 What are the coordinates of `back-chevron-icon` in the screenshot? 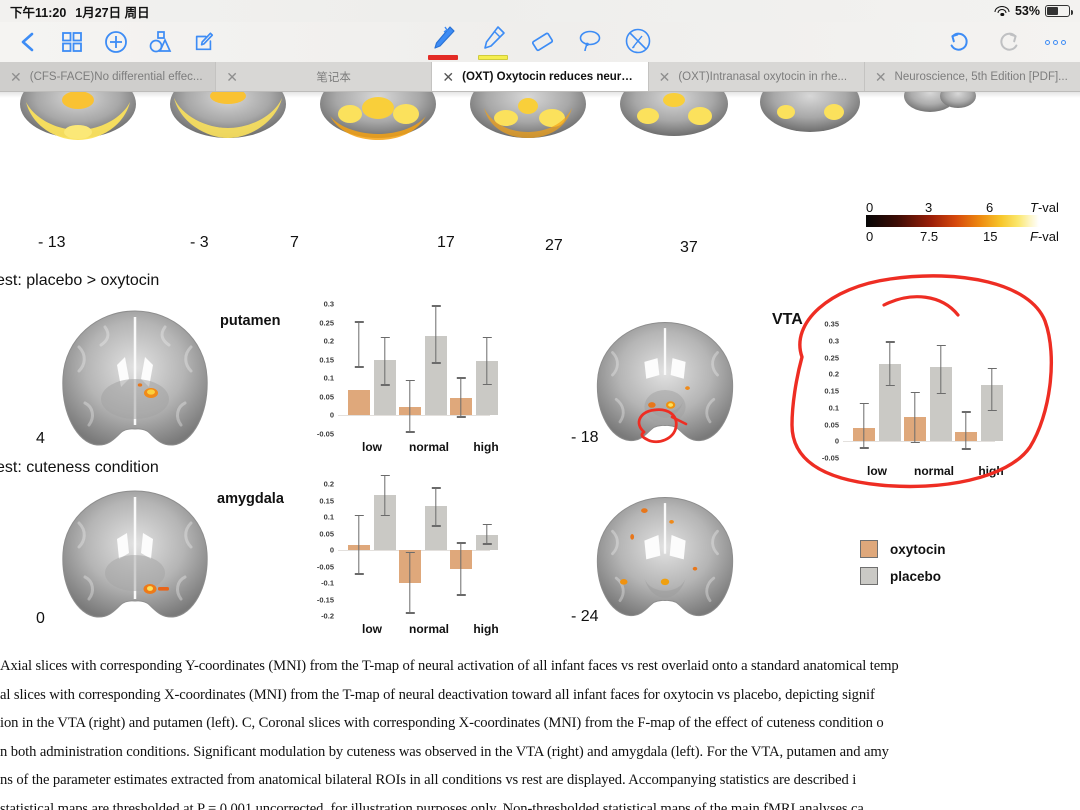 It's located at (28, 42).